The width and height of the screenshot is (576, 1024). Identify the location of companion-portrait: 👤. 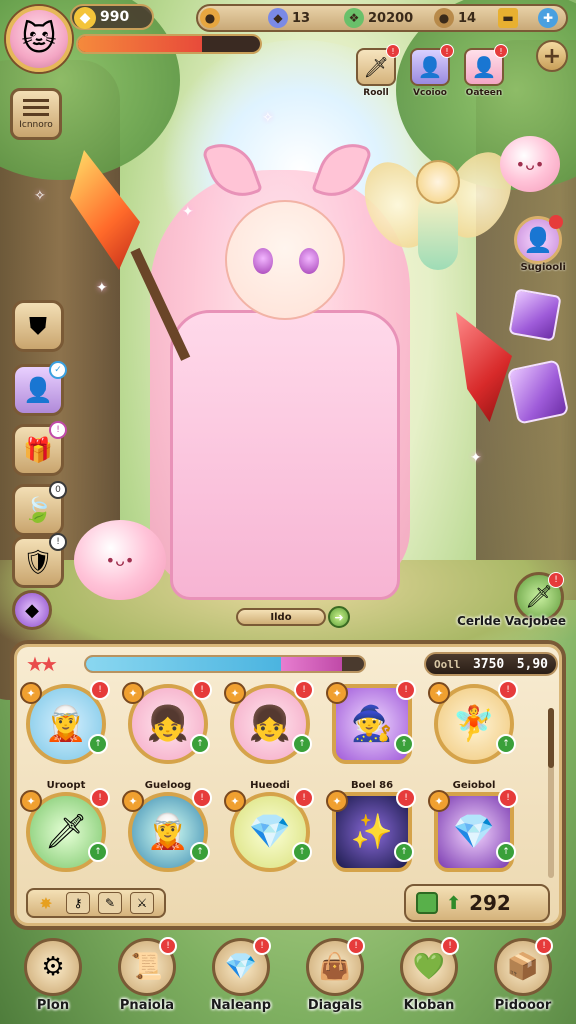
(538, 239).